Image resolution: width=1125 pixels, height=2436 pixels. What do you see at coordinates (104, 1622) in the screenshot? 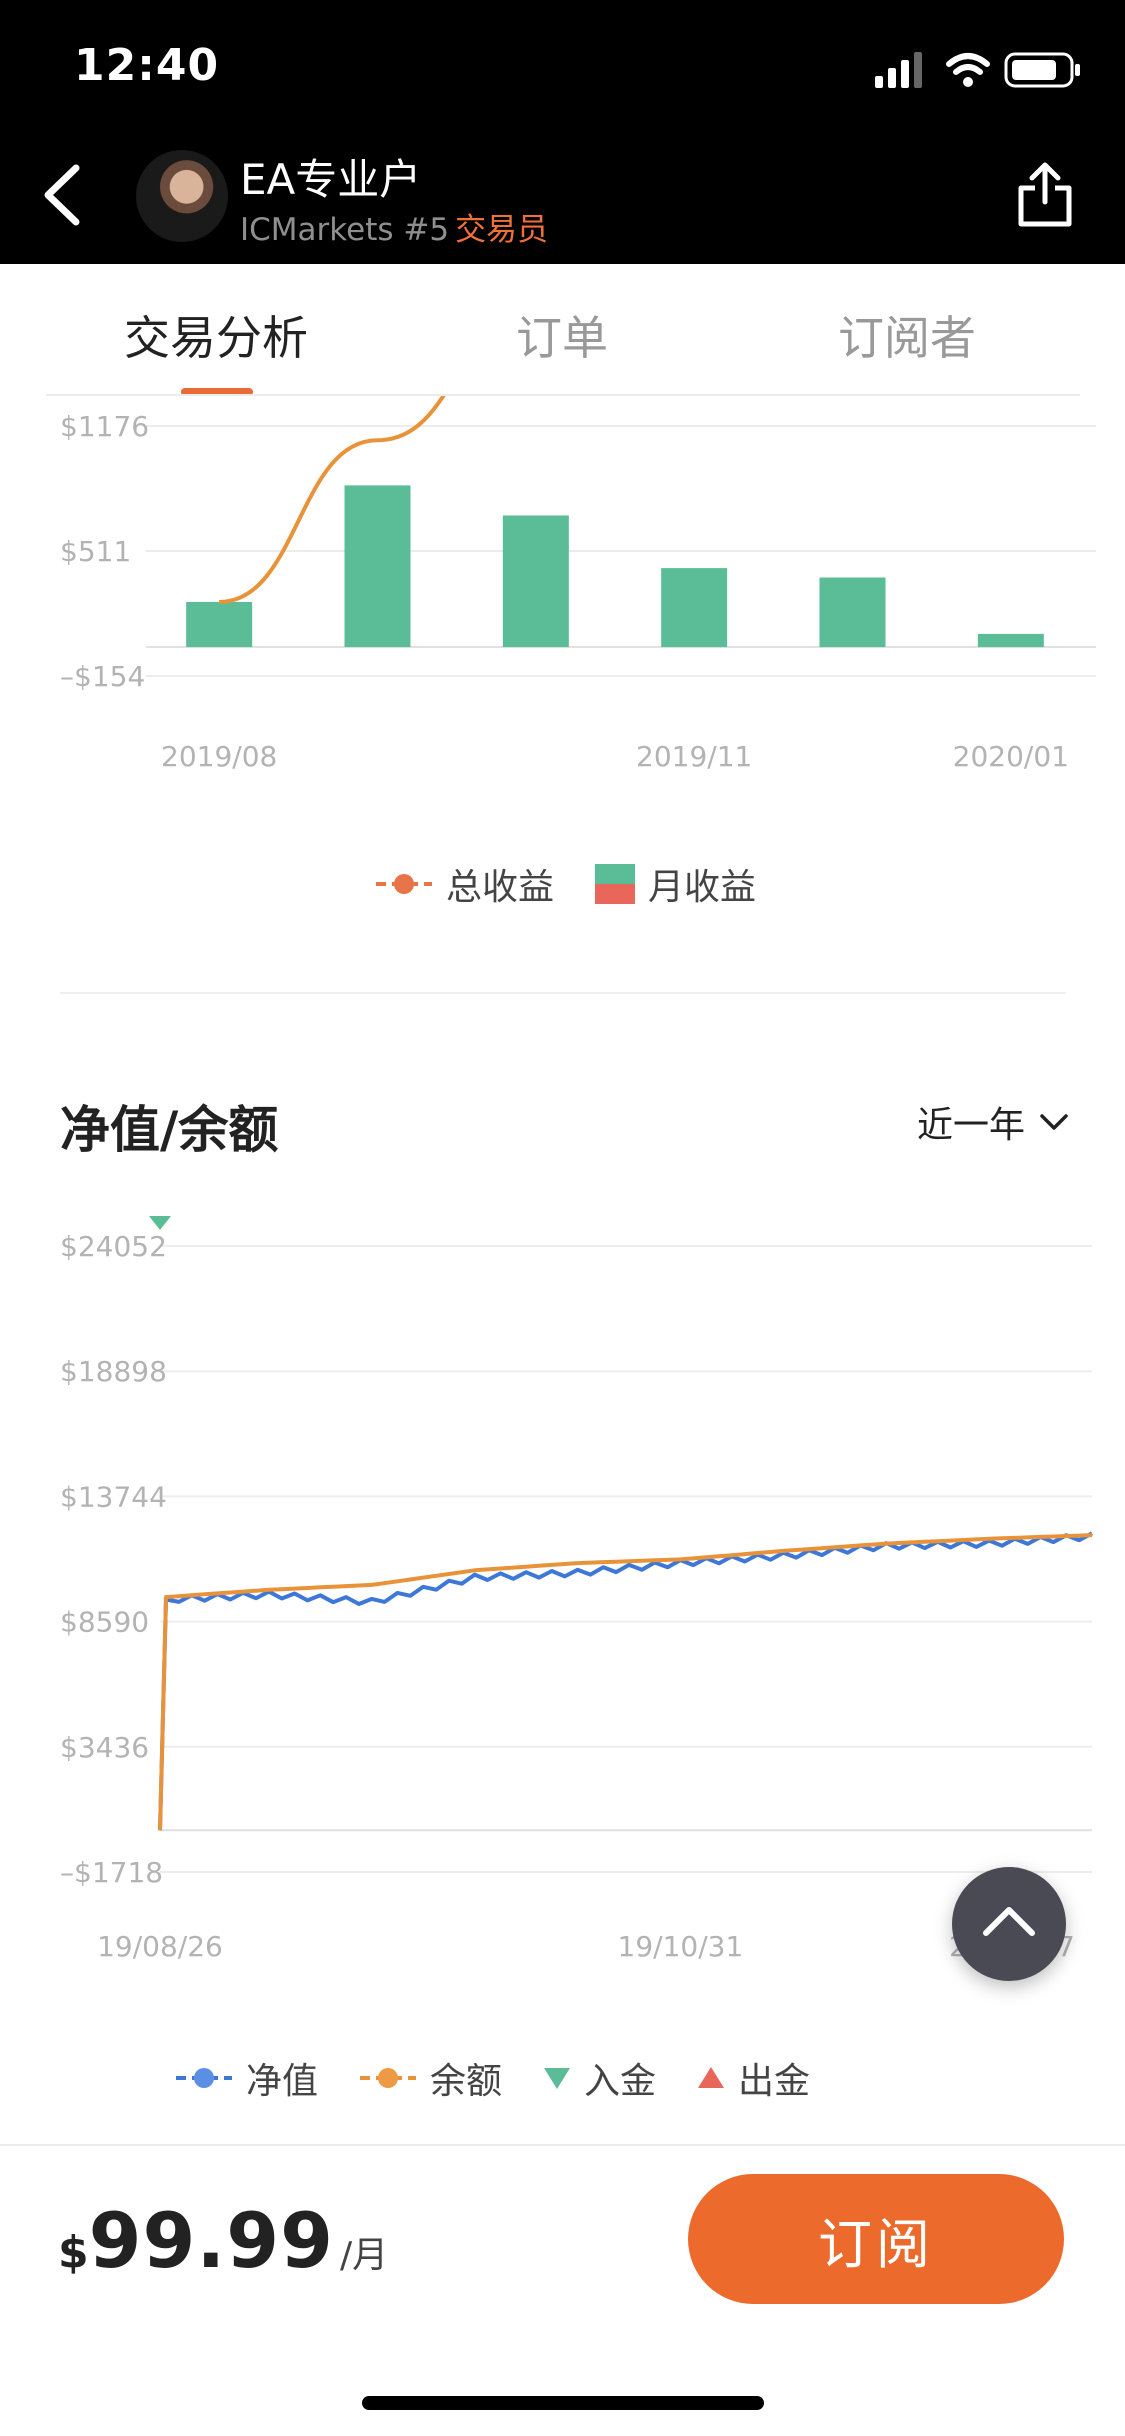
I see `y-tick-label: $8590` at bounding box center [104, 1622].